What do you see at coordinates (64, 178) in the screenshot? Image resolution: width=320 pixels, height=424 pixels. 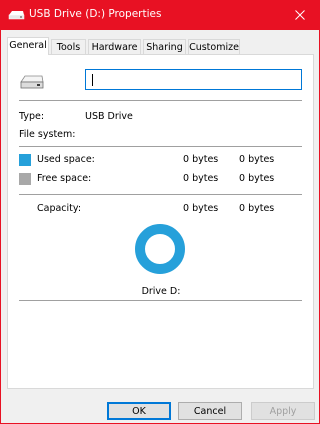 I see `free-space-label: Free space:` at bounding box center [64, 178].